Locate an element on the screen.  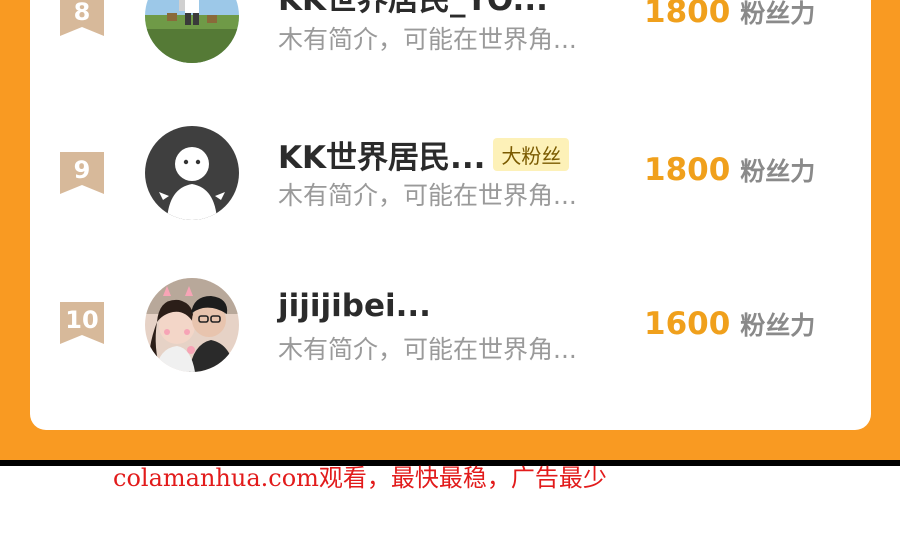
ranking-row-8: 8 KK世界居民_YO... 木有简介，可能在世界角... 1800 粉丝力 is located at coordinates (450, 32).